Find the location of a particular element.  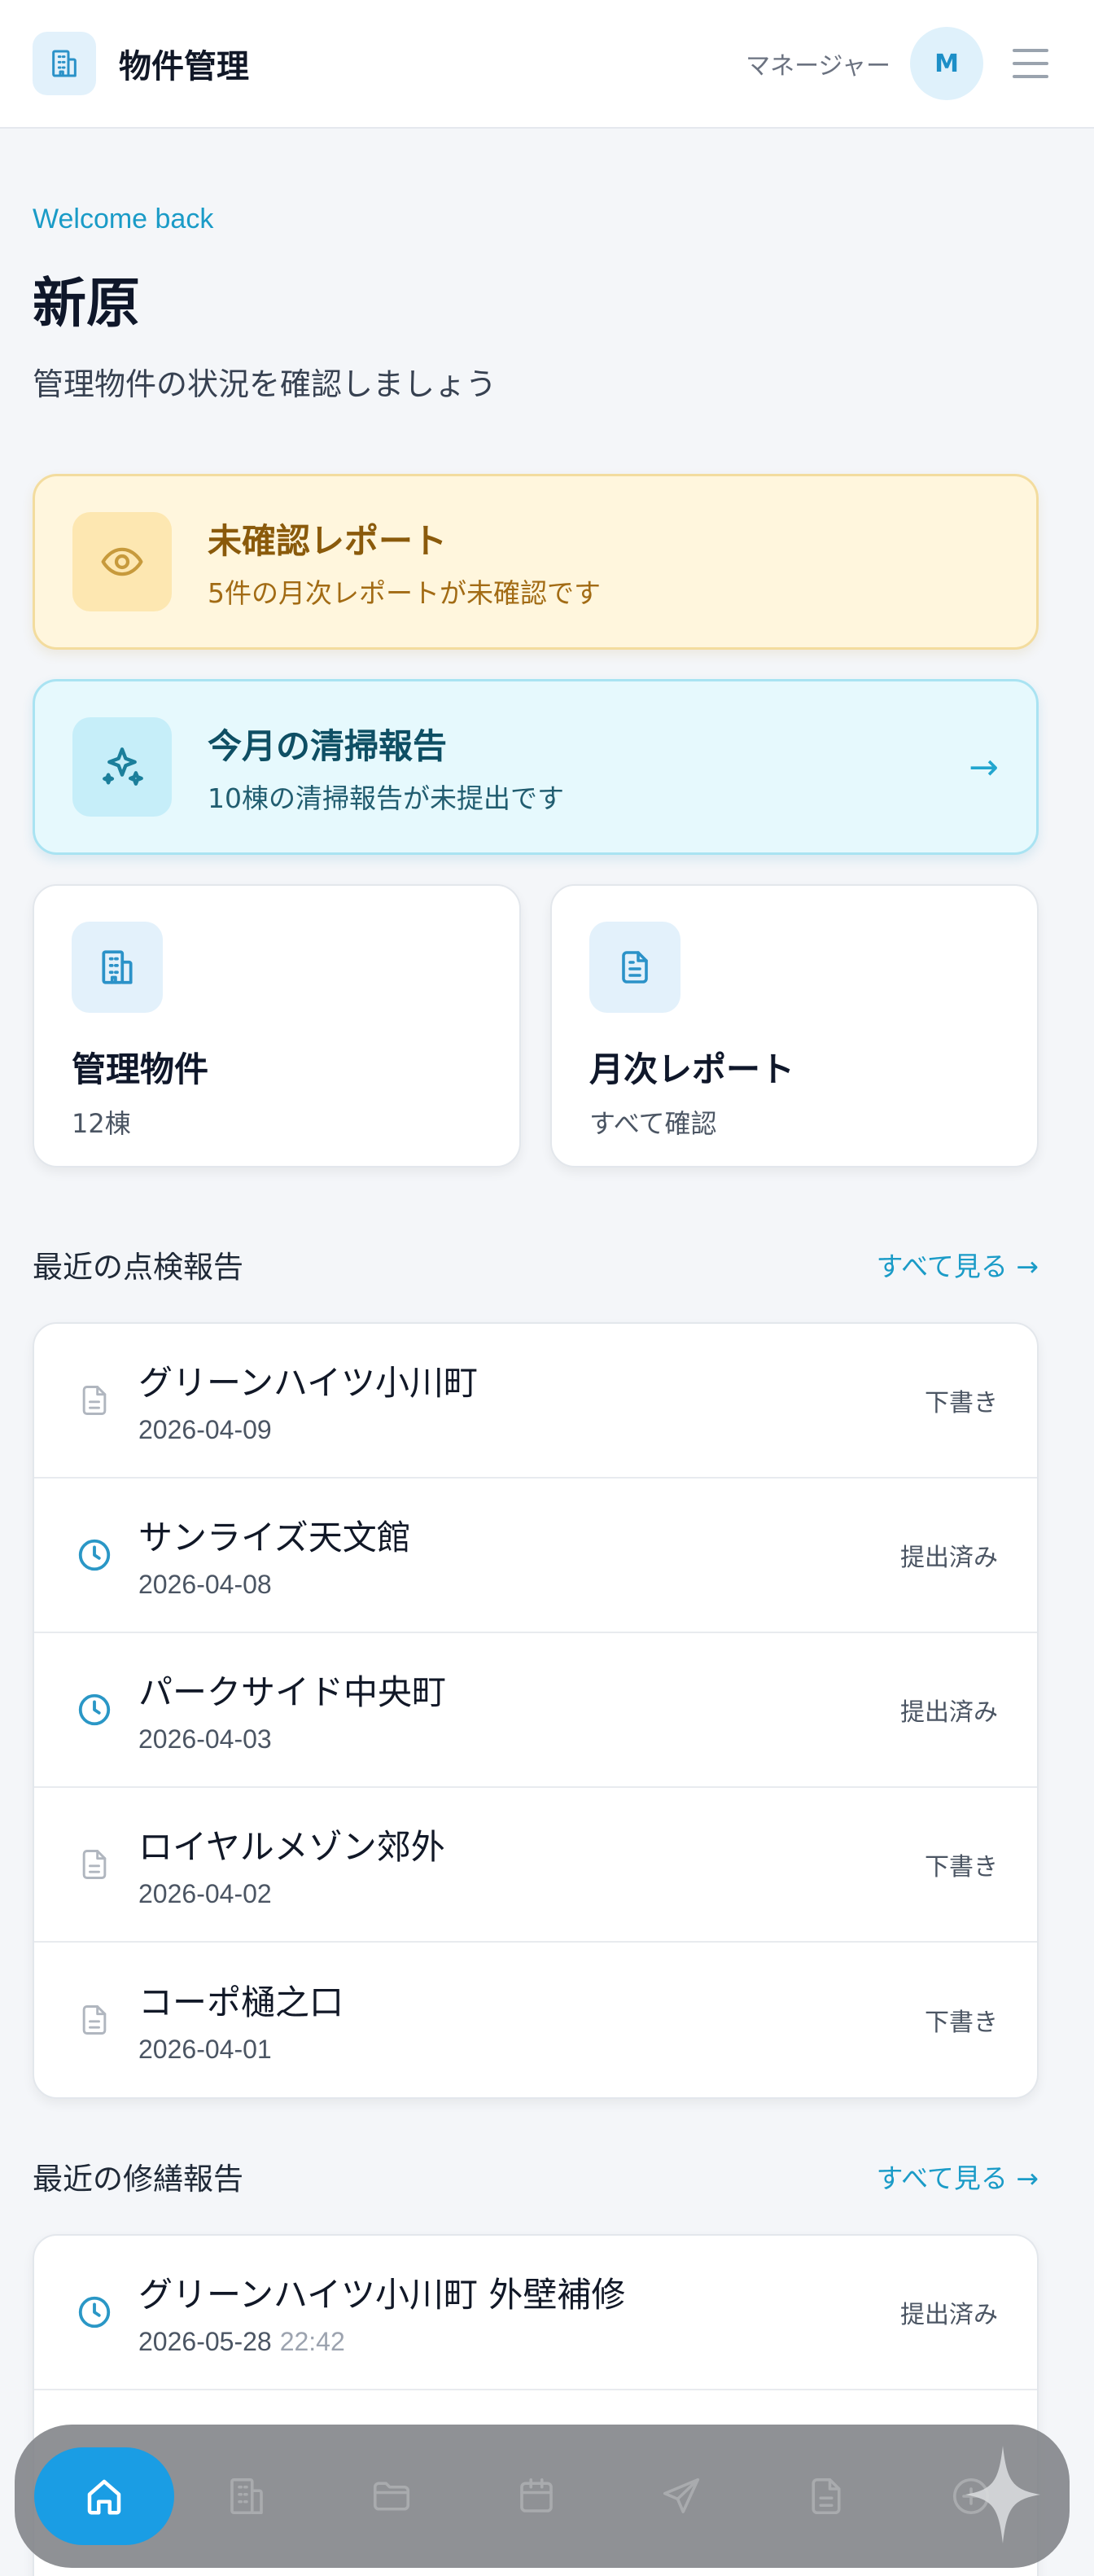

unread-reports-description: 5件の月次レポートが未確認です is located at coordinates (404, 592).